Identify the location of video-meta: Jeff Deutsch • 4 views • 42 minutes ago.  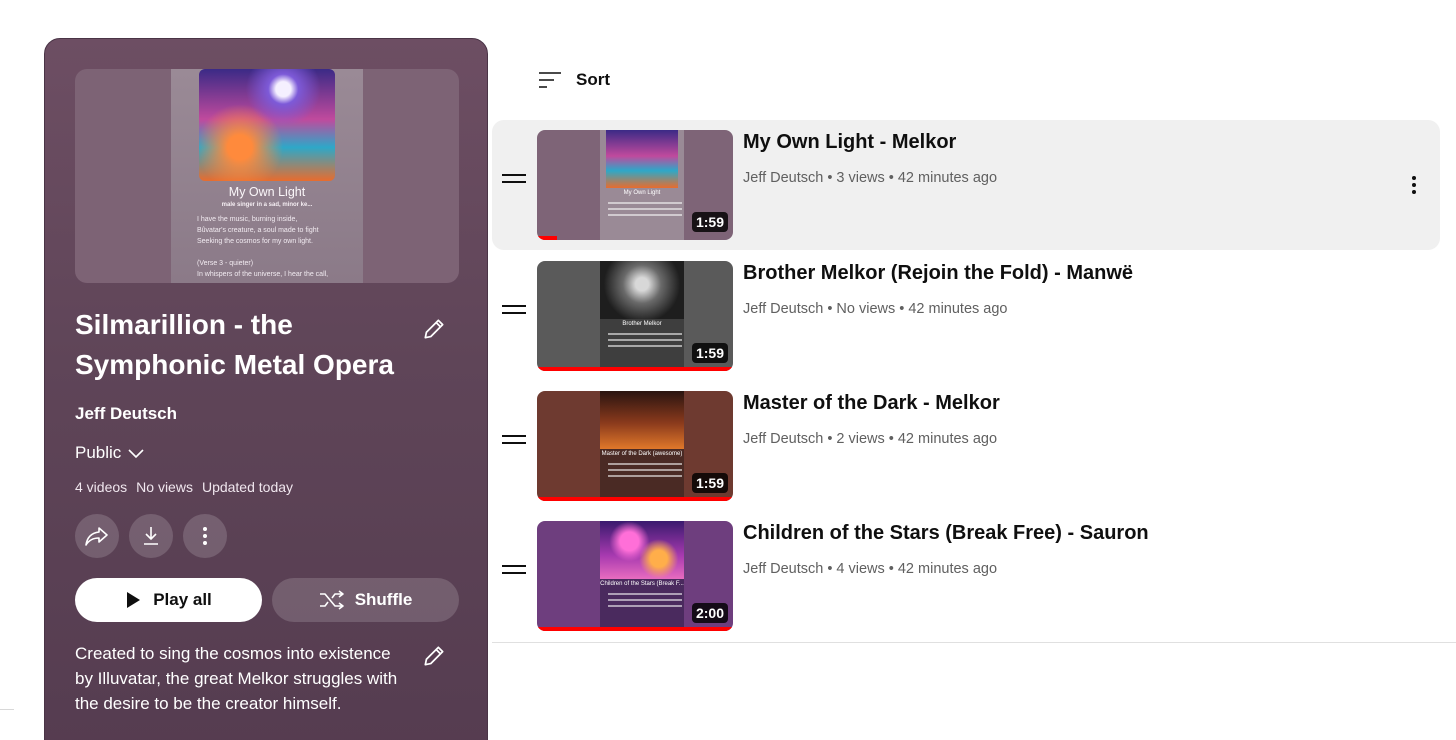
(870, 569).